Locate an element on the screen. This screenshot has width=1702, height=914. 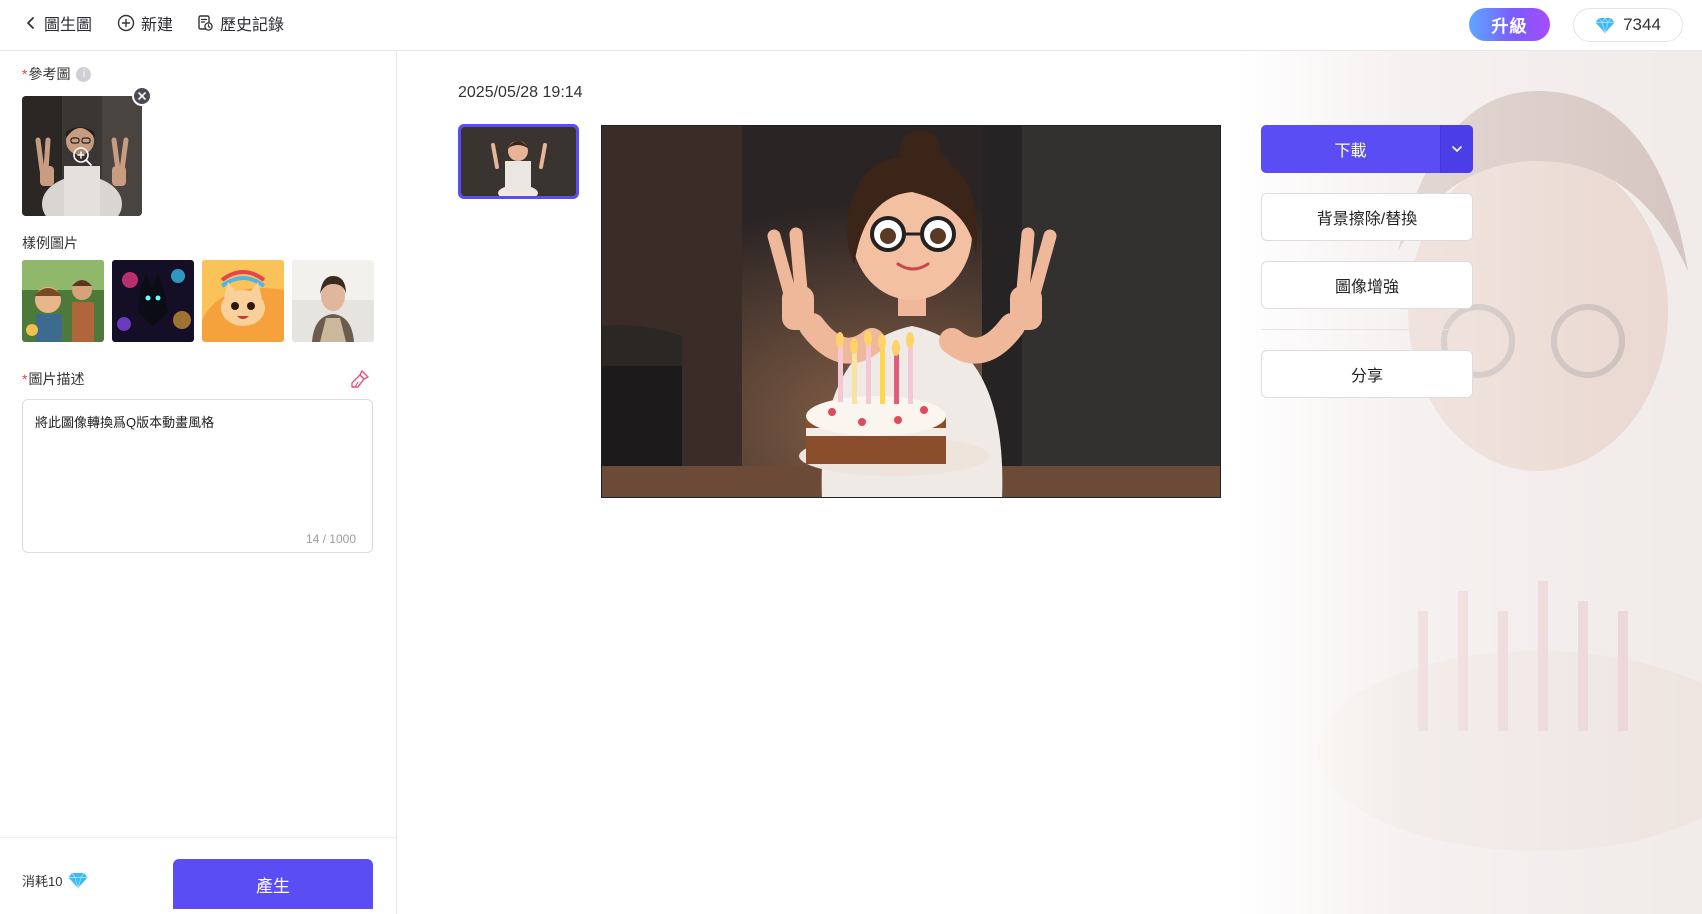
generate-label: 產生 is located at coordinates (273, 886).